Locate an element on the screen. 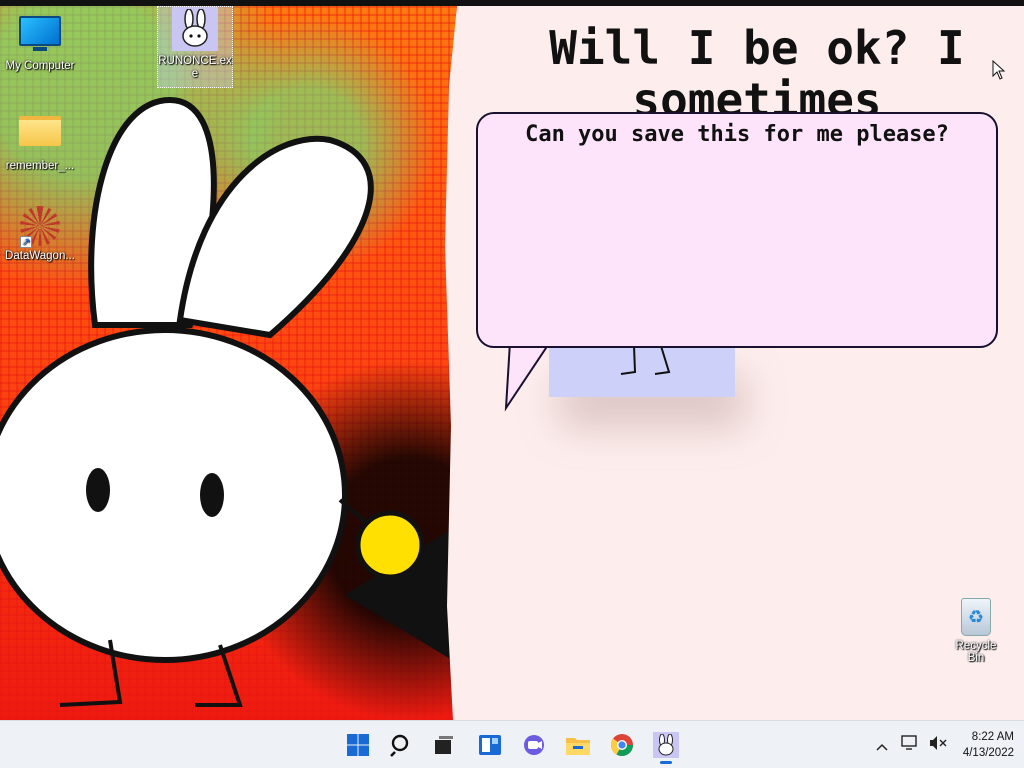  search-icon is located at coordinates (399, 745).